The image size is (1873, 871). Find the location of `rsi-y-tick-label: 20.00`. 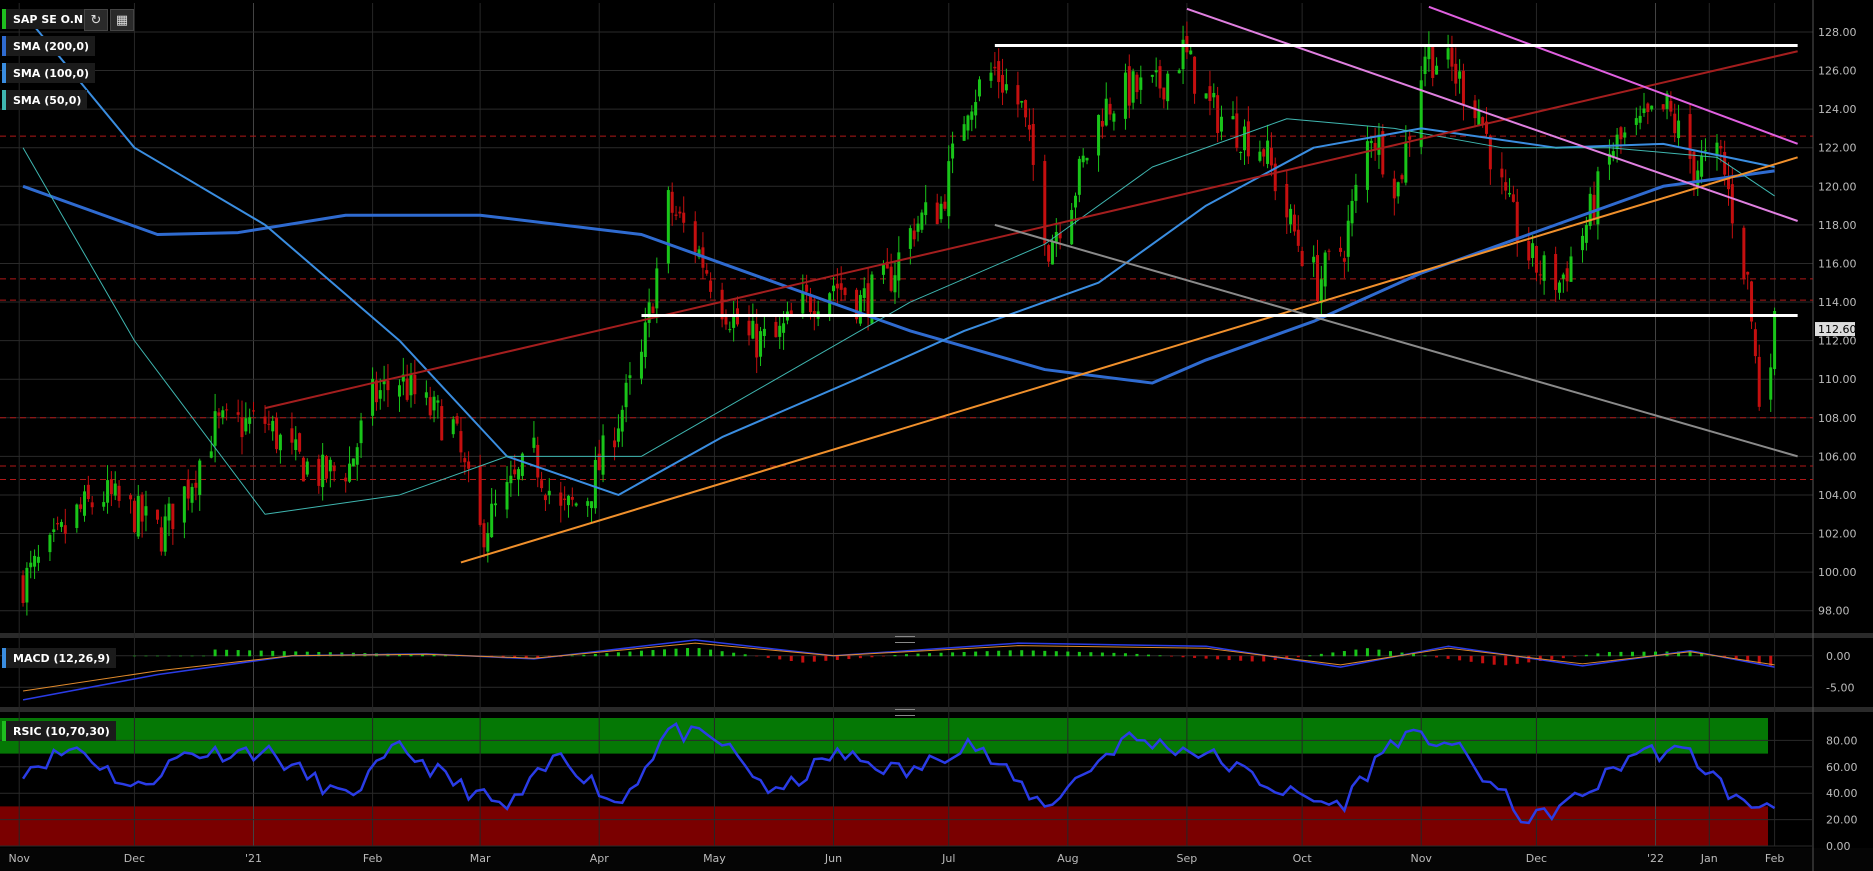

rsi-y-tick-label: 20.00 is located at coordinates (1842, 820).